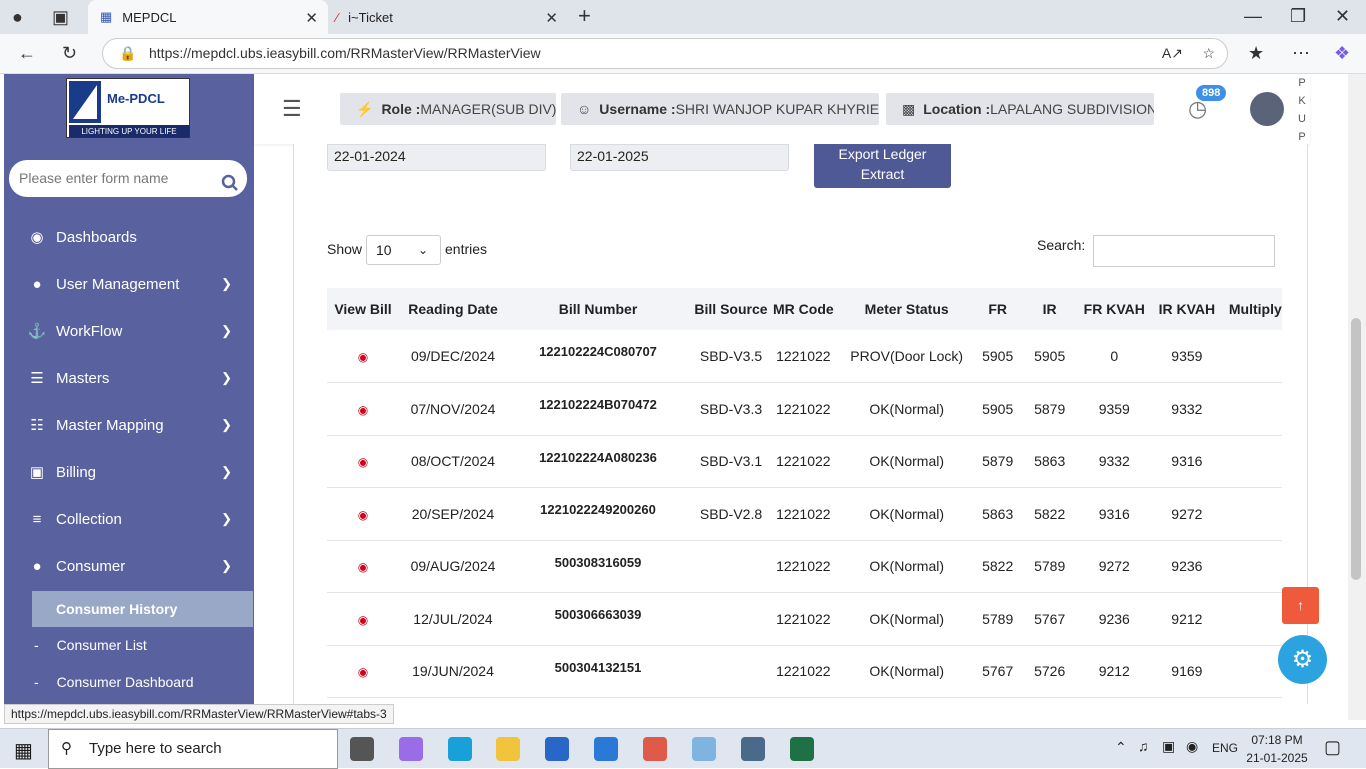 The height and width of the screenshot is (769, 1366). What do you see at coordinates (1298, 16) in the screenshot?
I see `restore-icon: ❐` at bounding box center [1298, 16].